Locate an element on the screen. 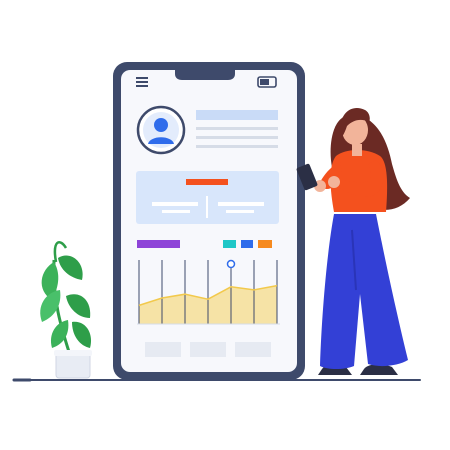  stats-panel-title-bar is located at coordinates (207, 182).